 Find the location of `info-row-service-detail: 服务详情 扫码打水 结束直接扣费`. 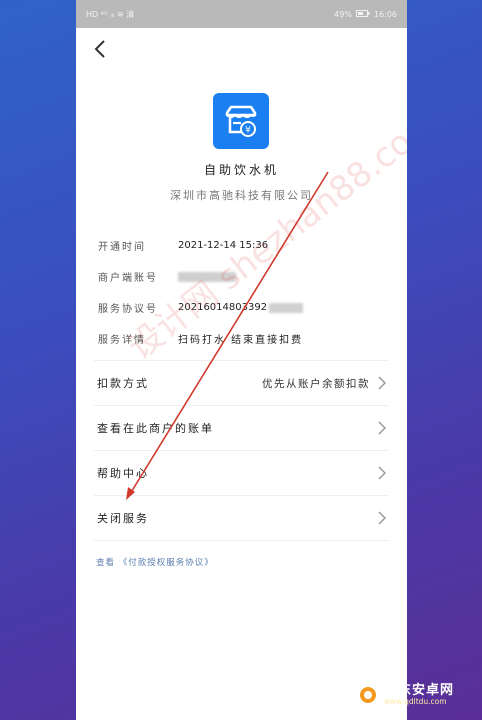

info-row-service-detail: 服务详情 扫码打水 结束直接扣费 is located at coordinates (243, 338).